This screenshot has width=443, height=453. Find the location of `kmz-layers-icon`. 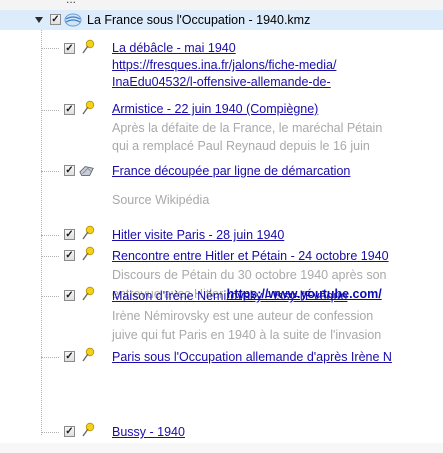

kmz-layers-icon is located at coordinates (73, 20).